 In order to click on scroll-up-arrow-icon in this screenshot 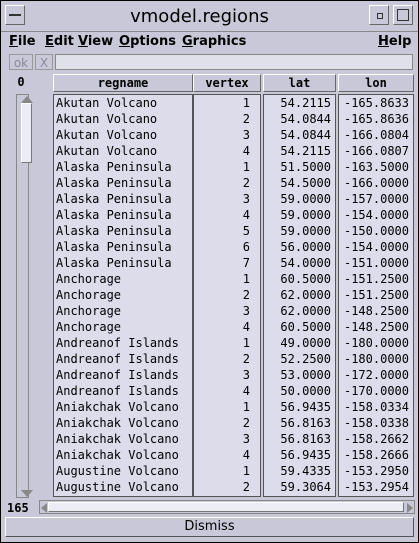, I will do `click(27, 99)`.